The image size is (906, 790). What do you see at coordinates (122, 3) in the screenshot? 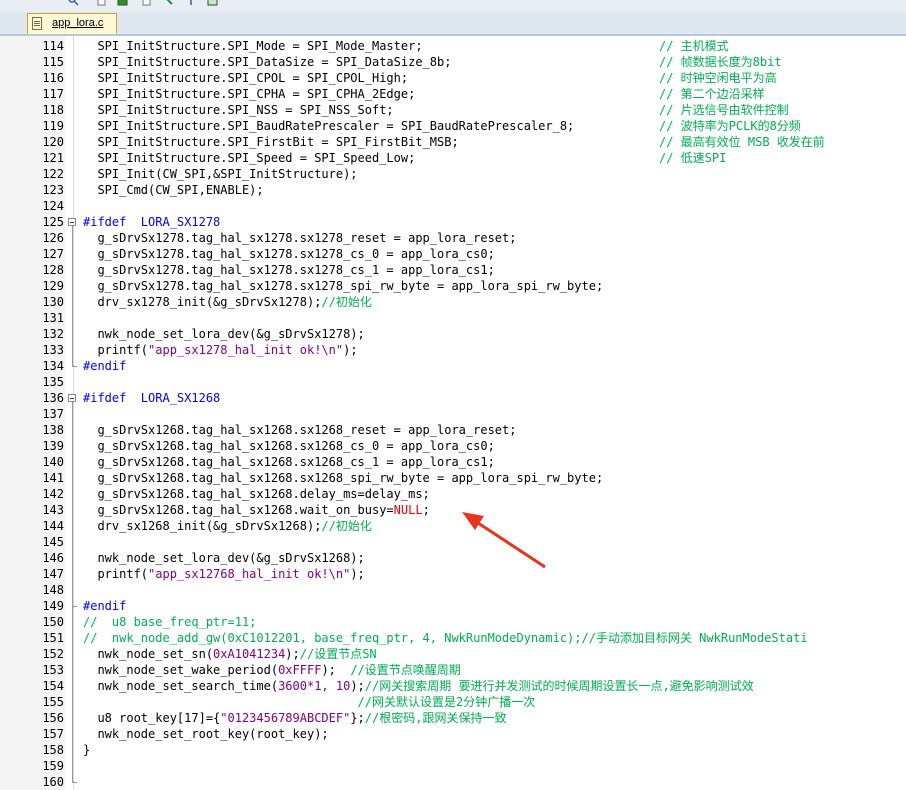
I see `bookmark-icon` at bounding box center [122, 3].